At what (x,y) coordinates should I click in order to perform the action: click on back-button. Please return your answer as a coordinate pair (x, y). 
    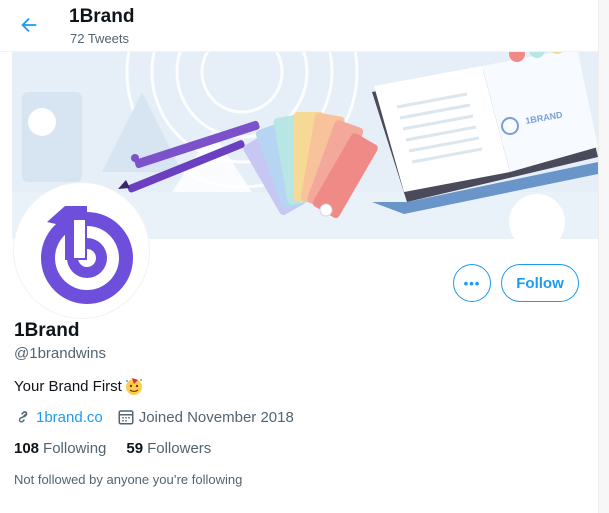
    Looking at the image, I should click on (29, 25).